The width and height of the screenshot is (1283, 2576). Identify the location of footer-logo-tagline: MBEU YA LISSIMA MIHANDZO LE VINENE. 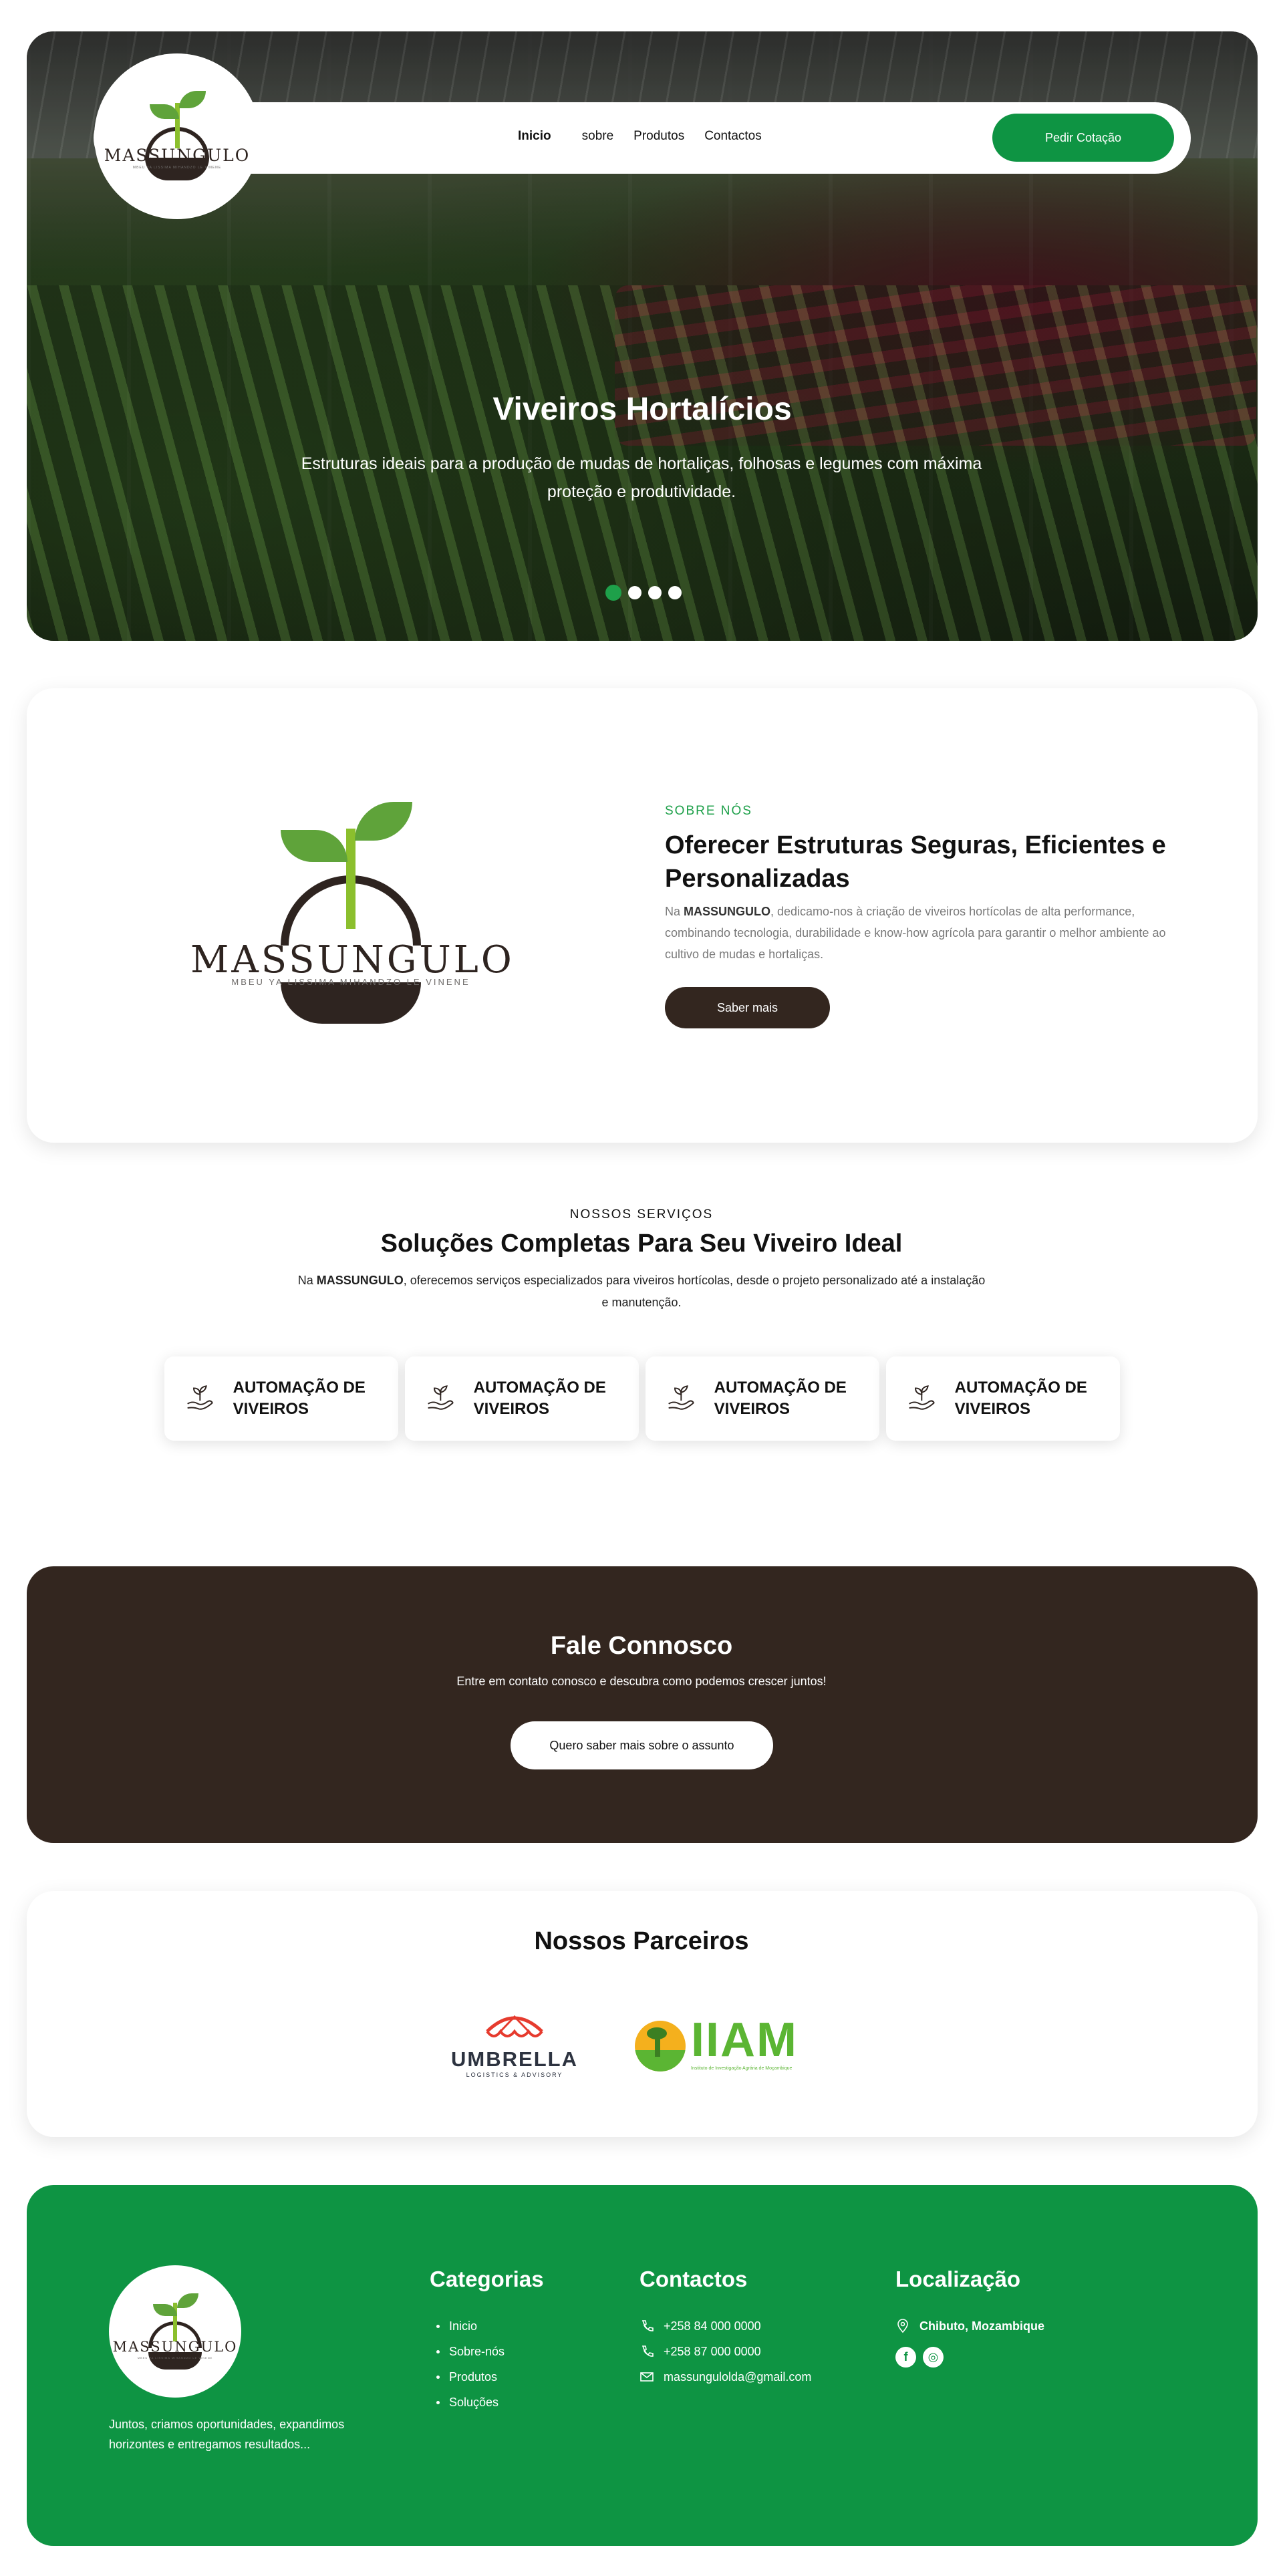
(175, 2357).